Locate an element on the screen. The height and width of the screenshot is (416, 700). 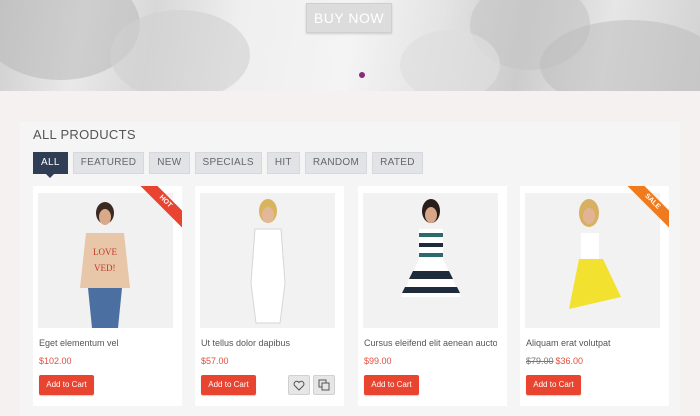
product-card: SALE is located at coordinates (594, 296).